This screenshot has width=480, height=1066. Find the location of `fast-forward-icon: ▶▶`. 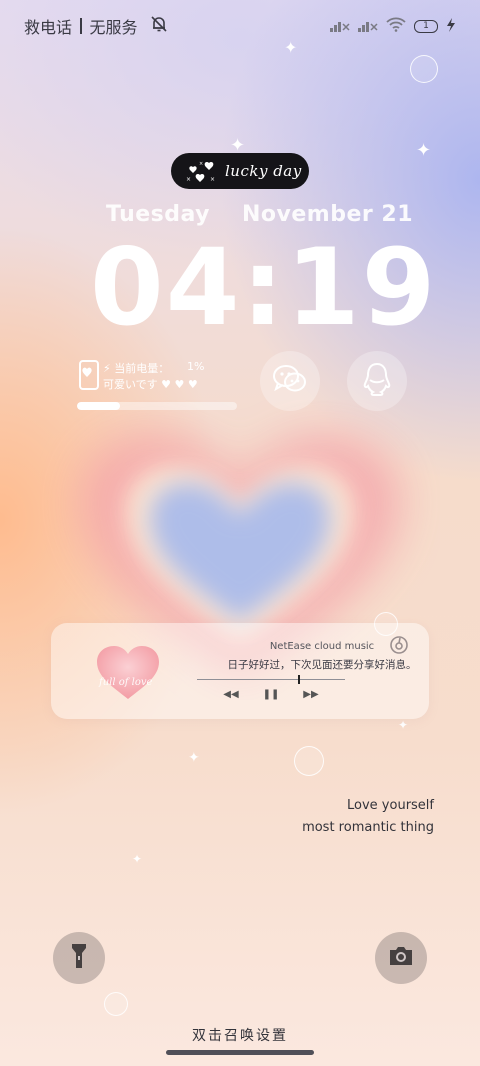

fast-forward-icon: ▶▶ is located at coordinates (311, 694).